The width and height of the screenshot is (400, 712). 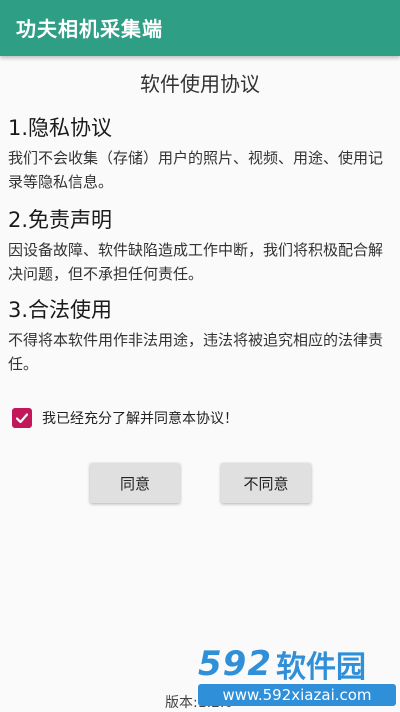 What do you see at coordinates (266, 483) in the screenshot?
I see `disagree-button: 不同意` at bounding box center [266, 483].